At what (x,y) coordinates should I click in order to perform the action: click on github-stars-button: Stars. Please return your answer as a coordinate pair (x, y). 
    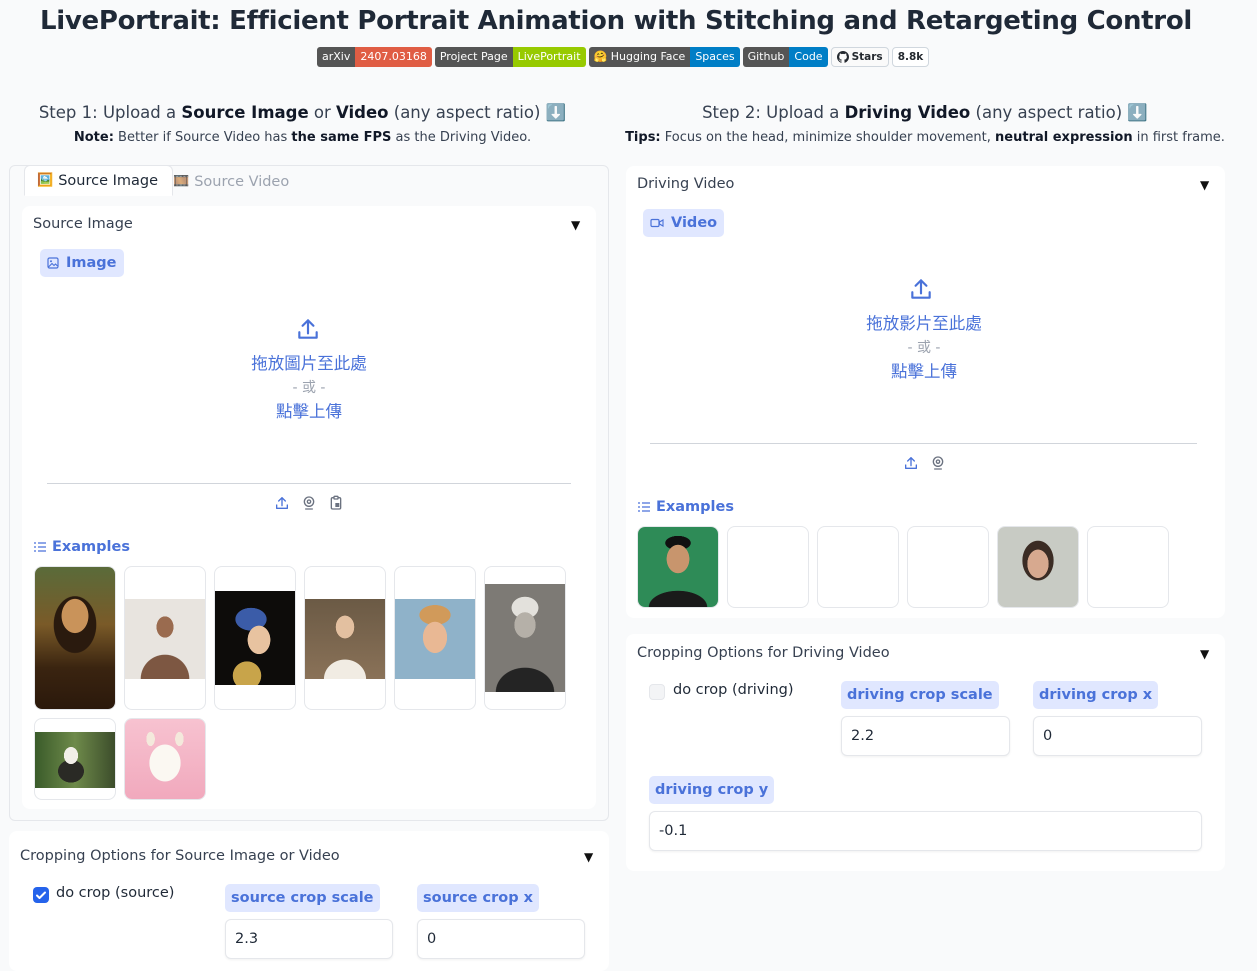
    Looking at the image, I should click on (859, 57).